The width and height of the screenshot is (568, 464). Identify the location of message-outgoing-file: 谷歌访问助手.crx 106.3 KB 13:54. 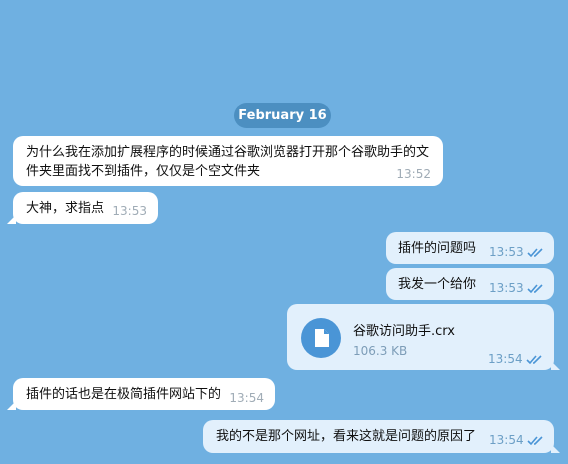
(423, 337).